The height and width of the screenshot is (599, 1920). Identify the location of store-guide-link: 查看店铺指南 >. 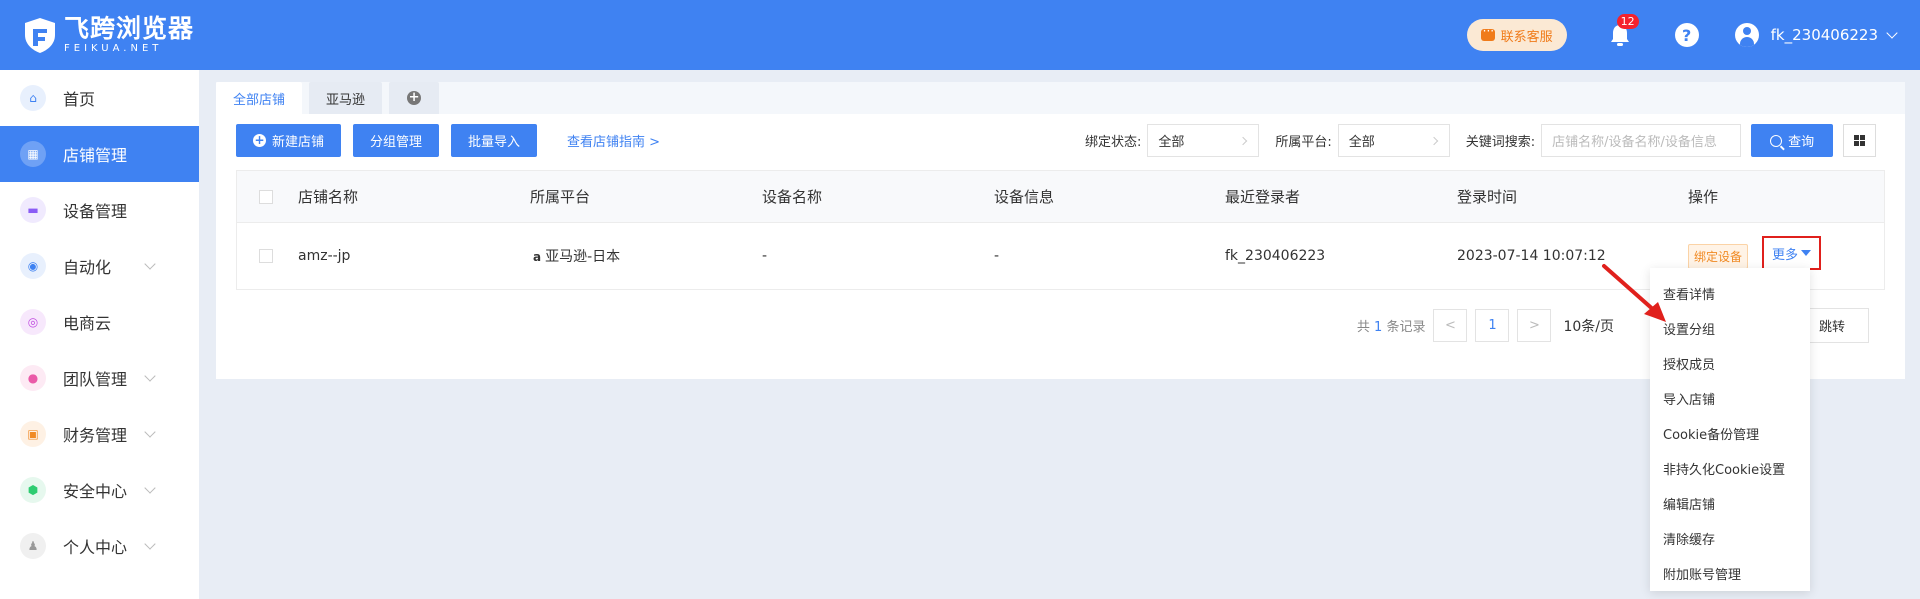
(613, 140).